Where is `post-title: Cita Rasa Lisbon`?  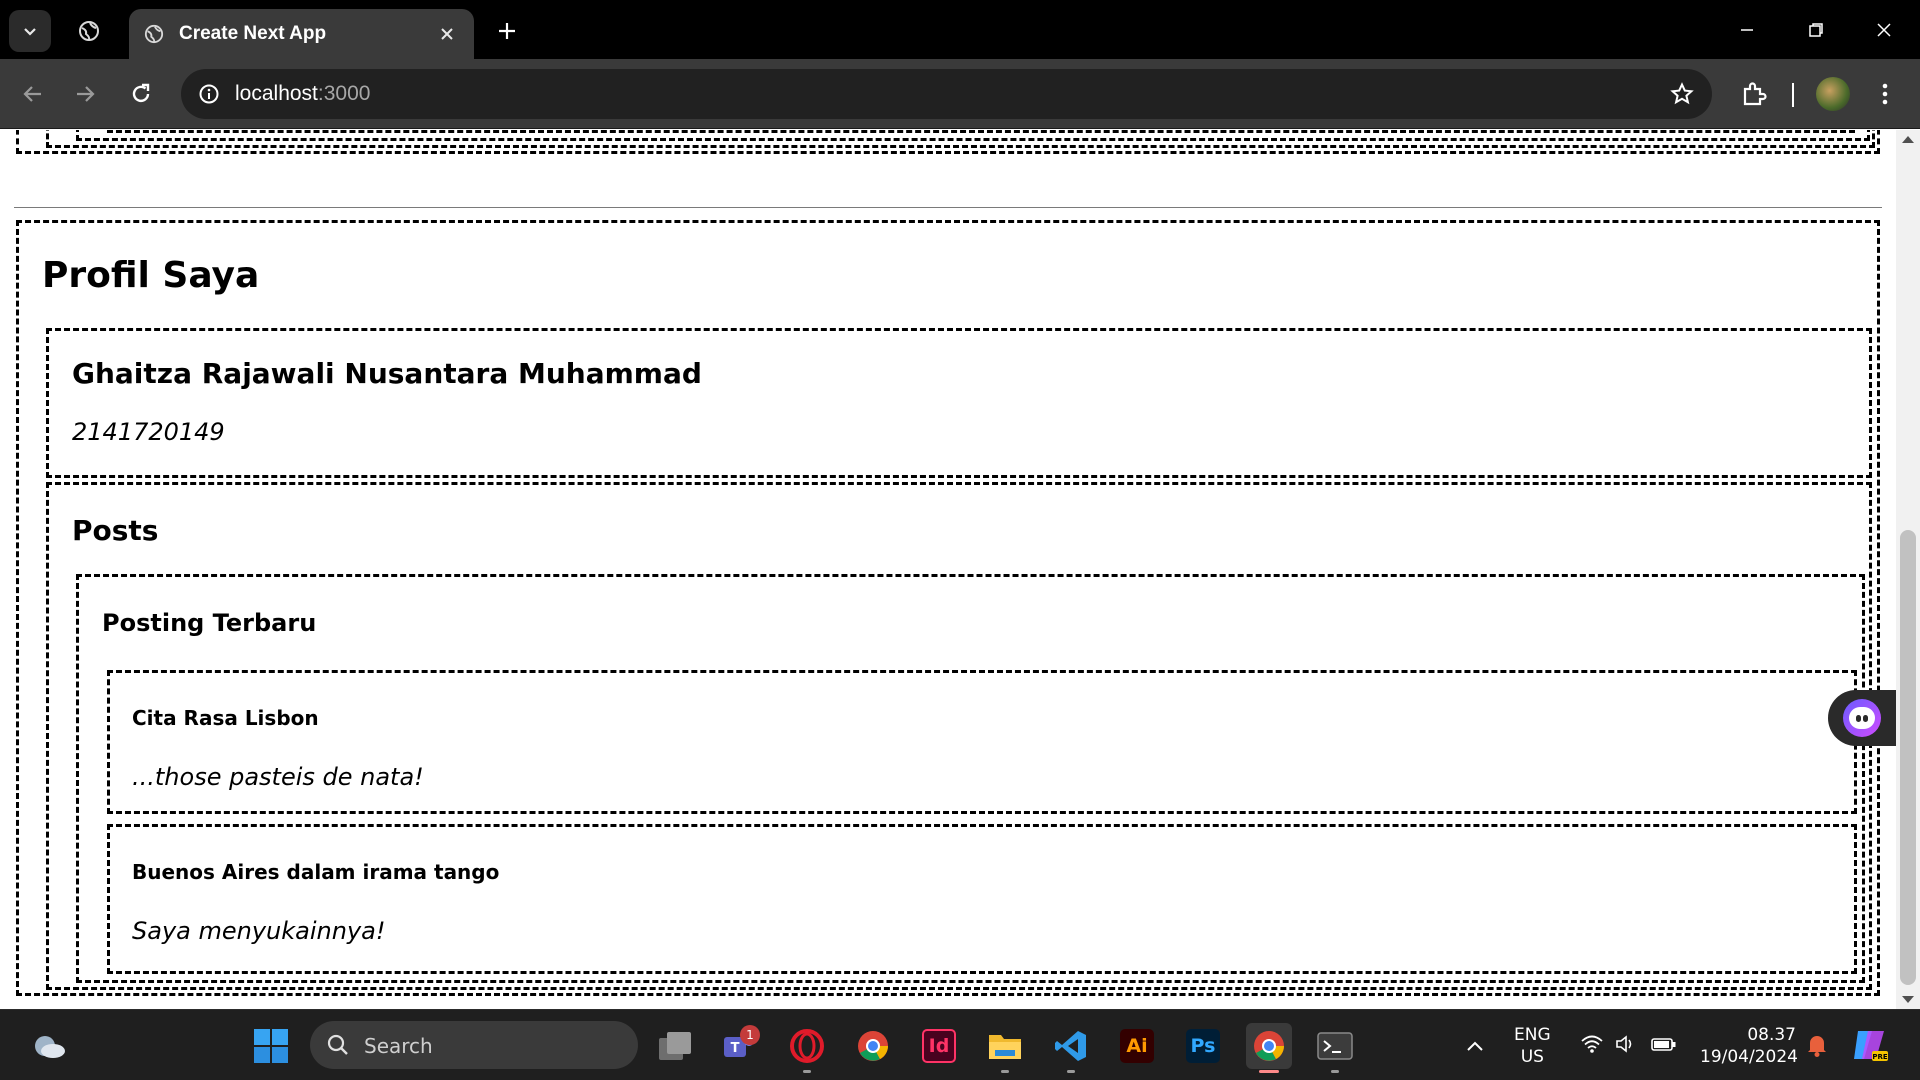 post-title: Cita Rasa Lisbon is located at coordinates (225, 718).